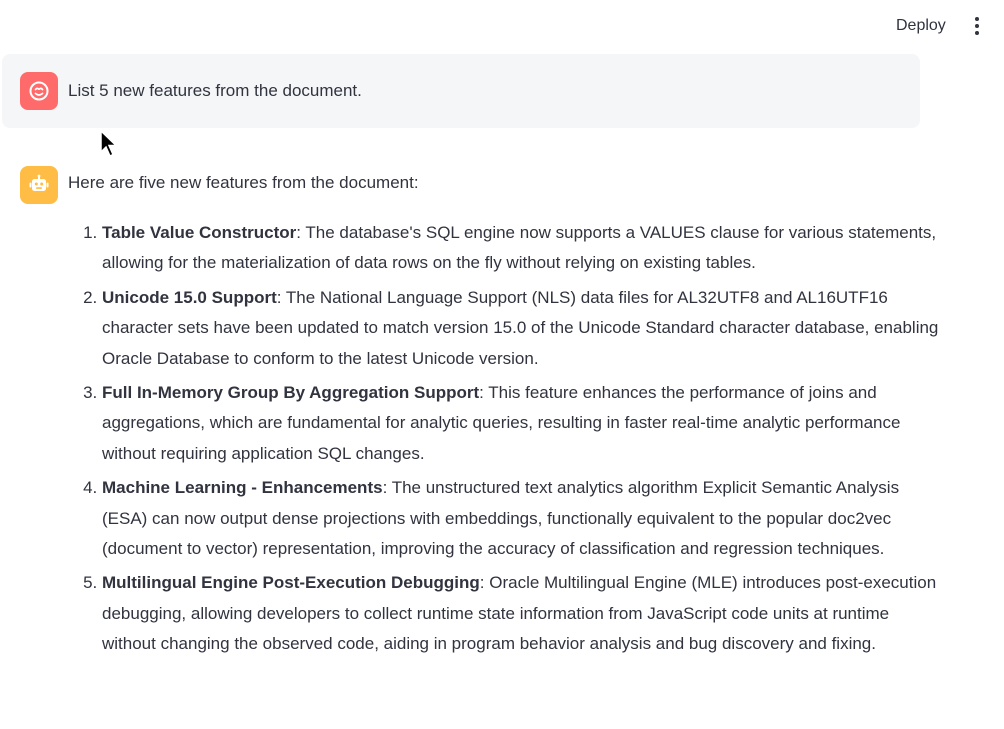 The height and width of the screenshot is (729, 1004). What do you see at coordinates (215, 90) in the screenshot?
I see `user-message-text: List 5 new features from the document.` at bounding box center [215, 90].